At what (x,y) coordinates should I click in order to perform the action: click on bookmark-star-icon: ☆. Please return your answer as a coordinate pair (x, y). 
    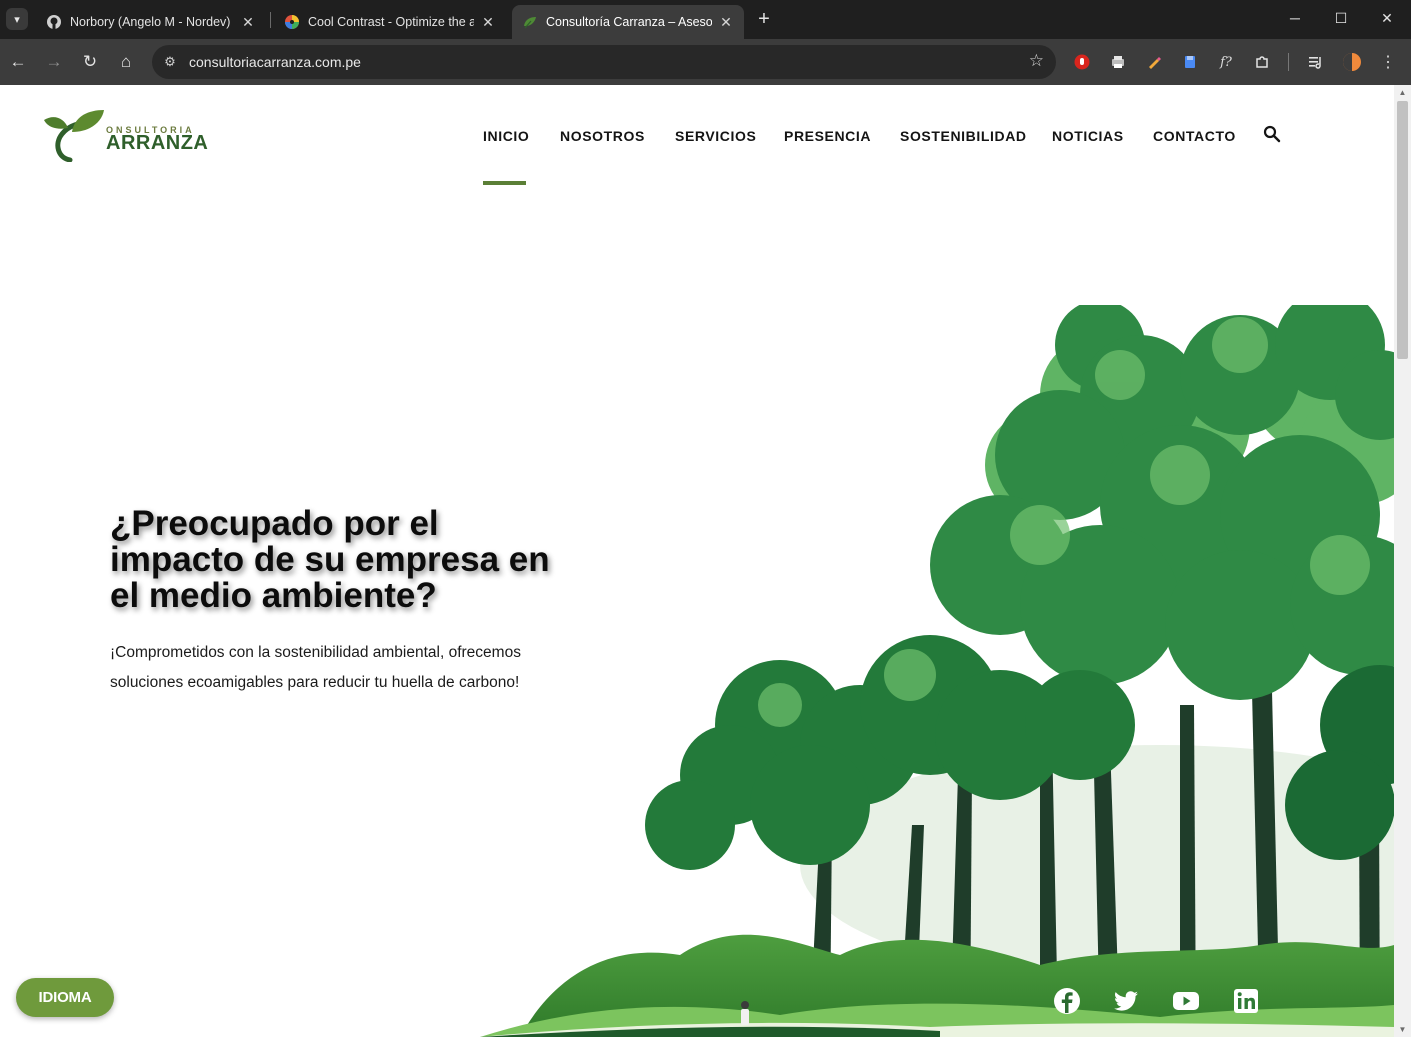
    Looking at the image, I should click on (1036, 61).